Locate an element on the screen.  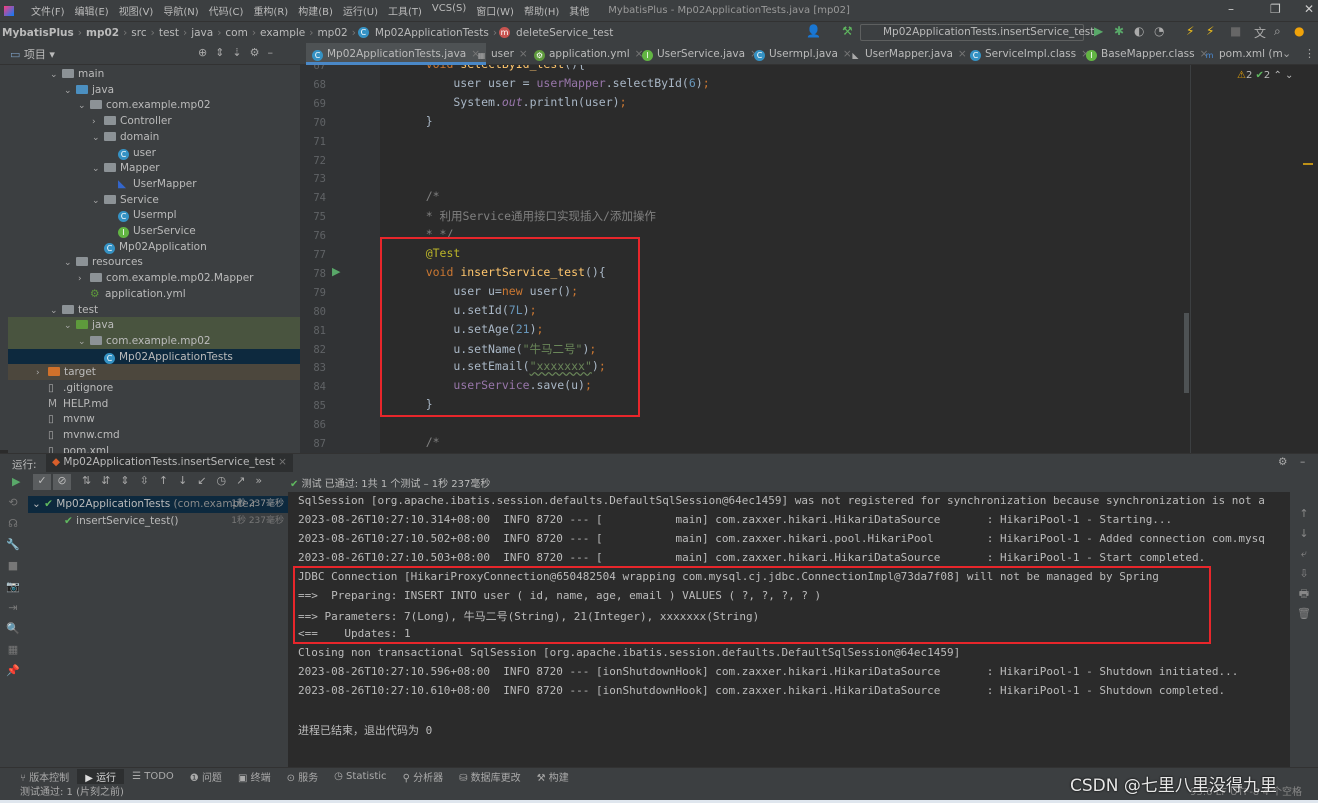
menu-item: 构建(B) is located at coordinates (315, 10).